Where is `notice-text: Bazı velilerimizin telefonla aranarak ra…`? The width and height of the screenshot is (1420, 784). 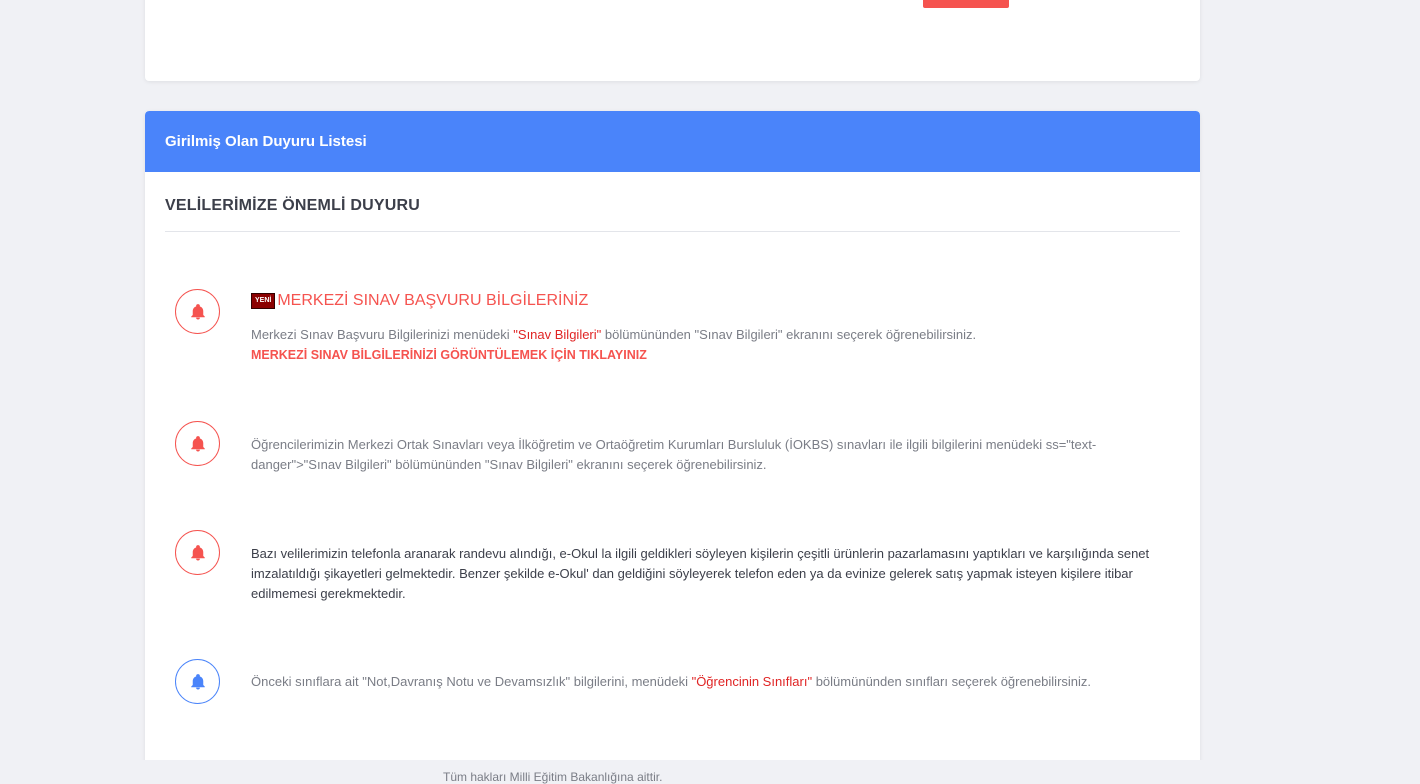 notice-text: Bazı velilerimizin telefonla aranarak ra… is located at coordinates (700, 573).